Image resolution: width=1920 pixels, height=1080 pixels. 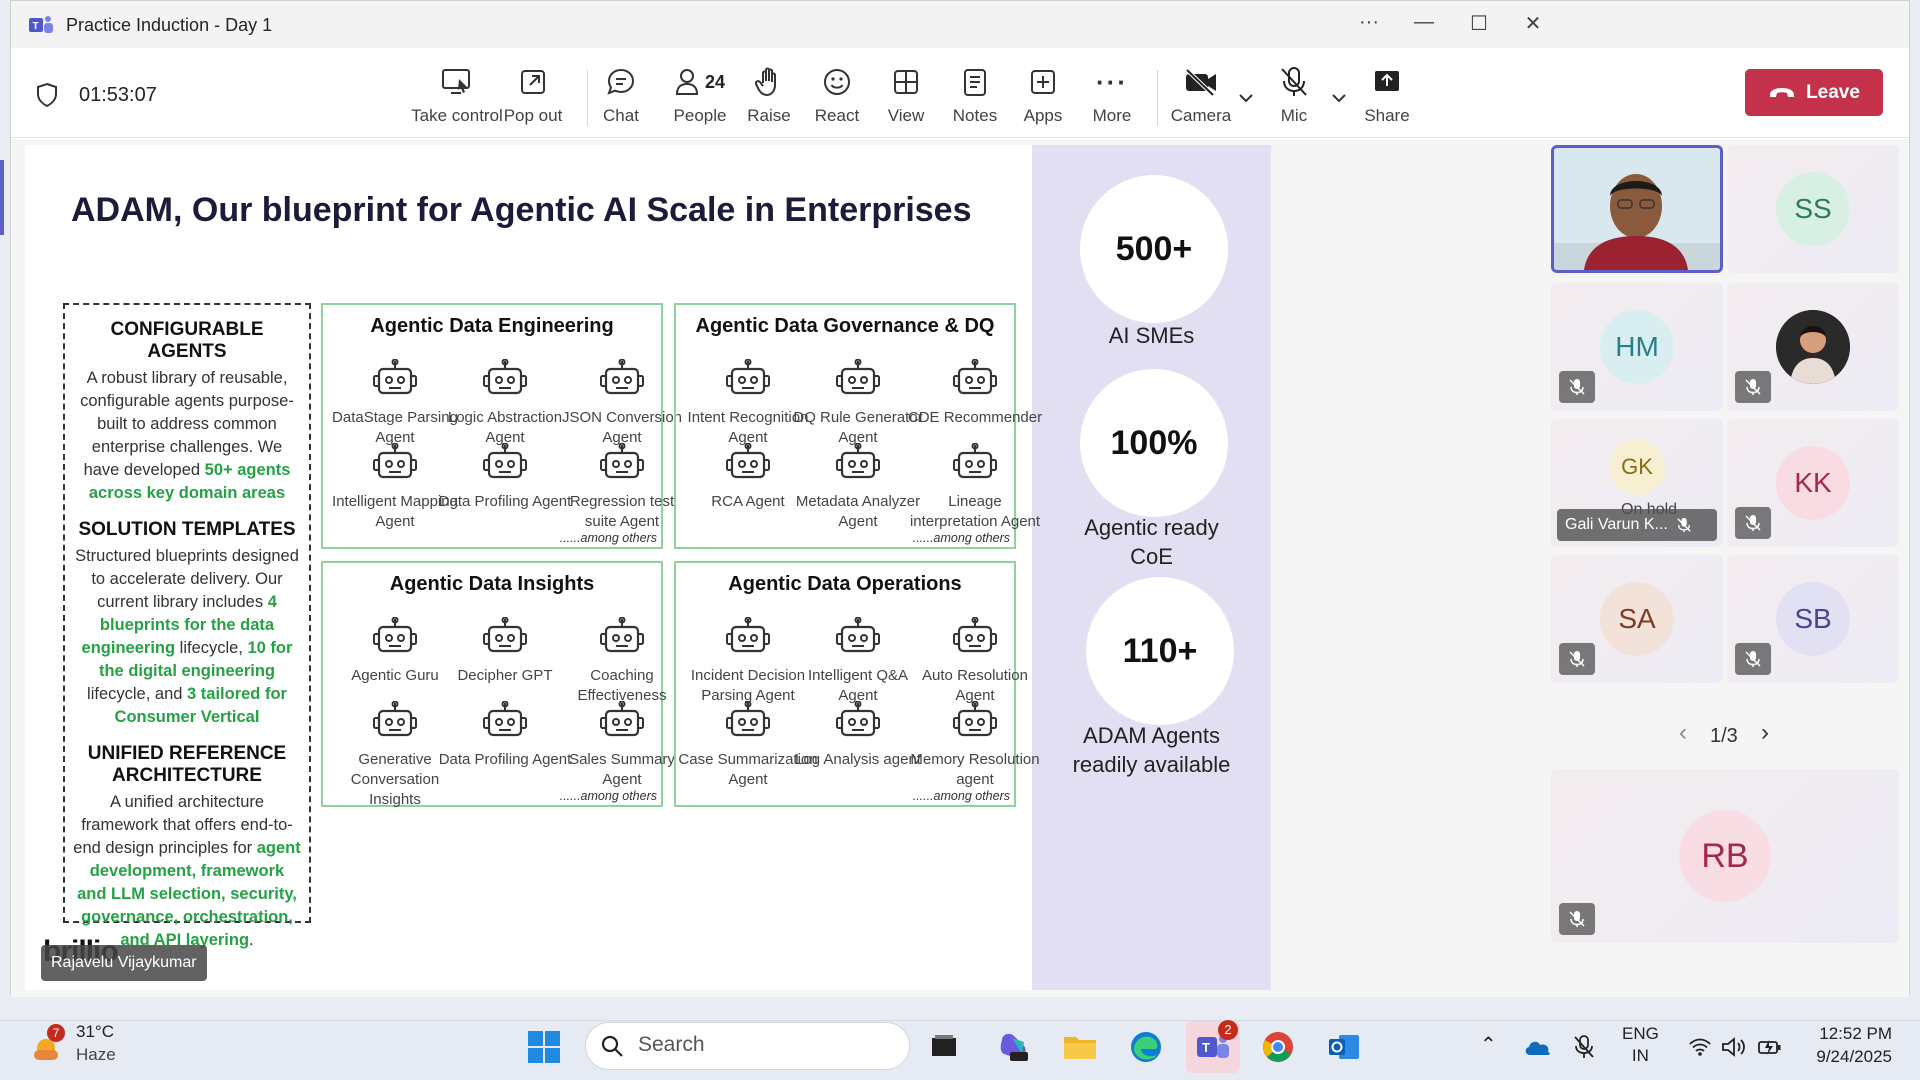 What do you see at coordinates (975, 487) in the screenshot?
I see `agent-item: Lineage interpretation Agent` at bounding box center [975, 487].